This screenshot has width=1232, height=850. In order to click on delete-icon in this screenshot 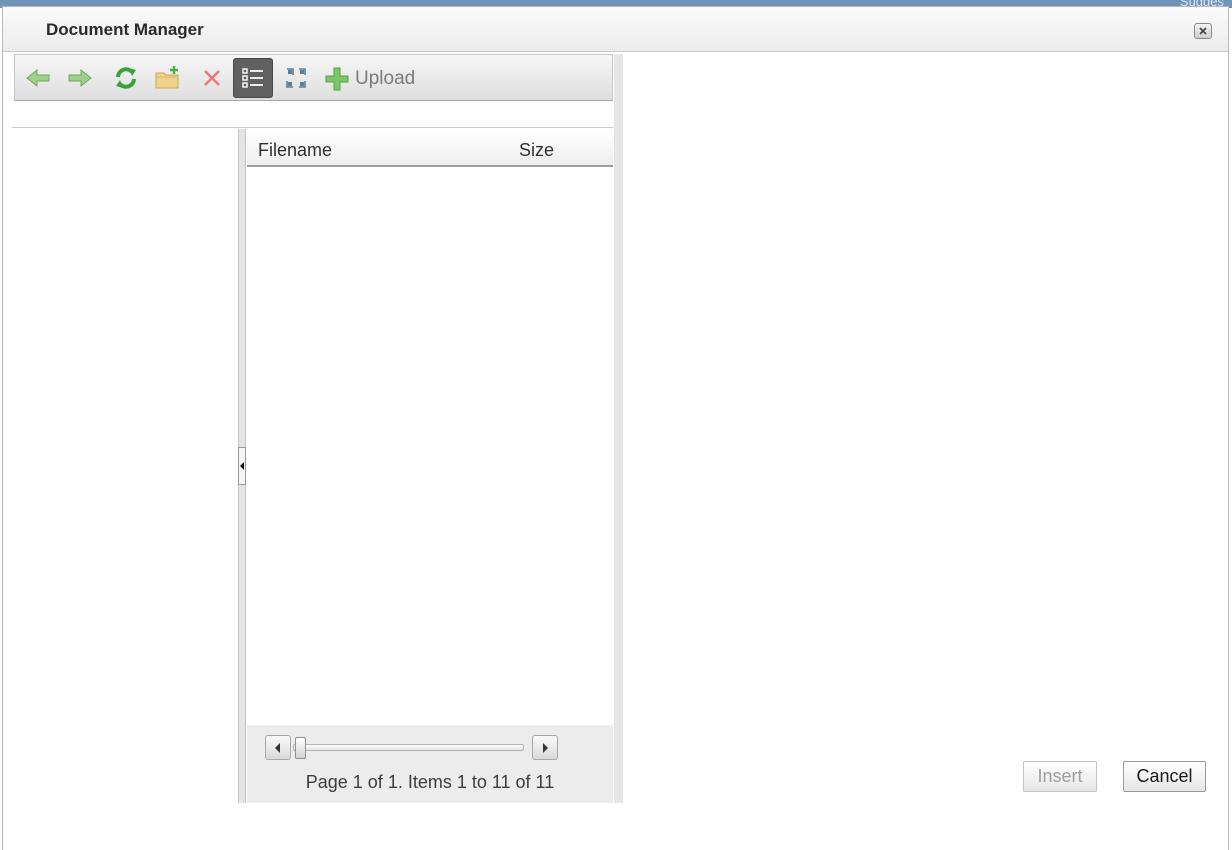, I will do `click(212, 78)`.